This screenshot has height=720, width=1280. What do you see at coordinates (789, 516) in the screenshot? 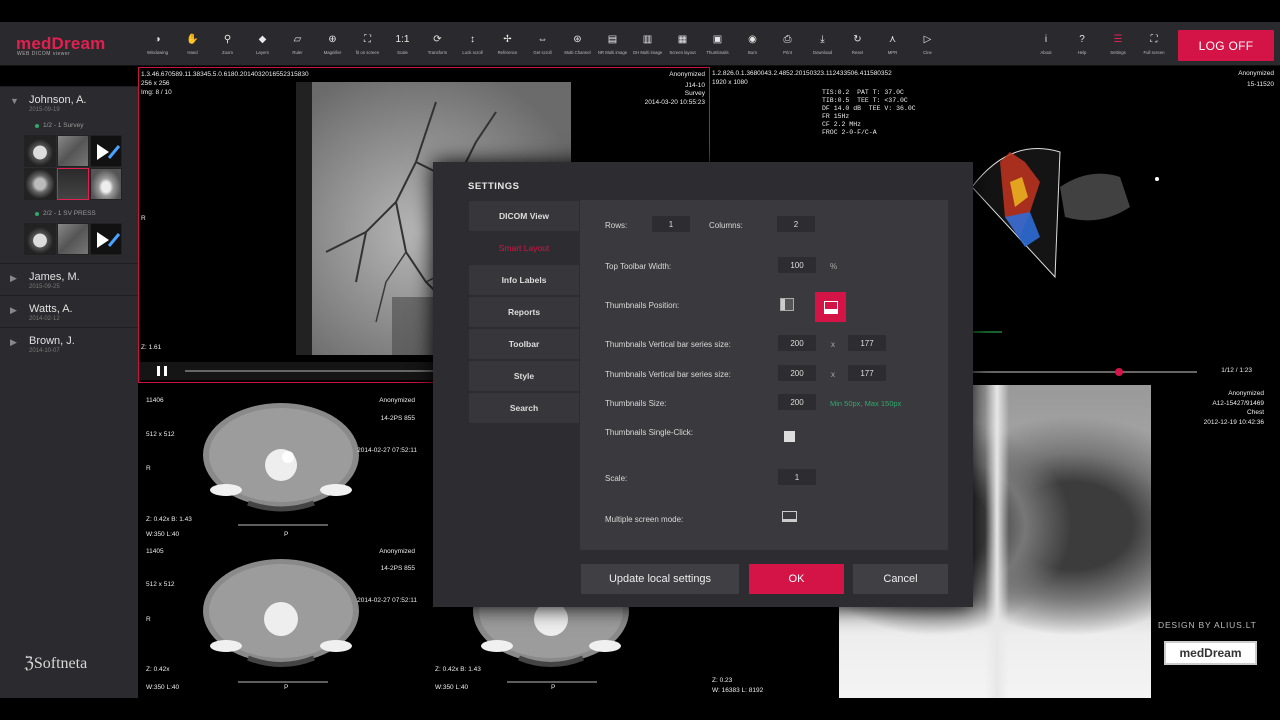
I see `monitor-icon` at bounding box center [789, 516].